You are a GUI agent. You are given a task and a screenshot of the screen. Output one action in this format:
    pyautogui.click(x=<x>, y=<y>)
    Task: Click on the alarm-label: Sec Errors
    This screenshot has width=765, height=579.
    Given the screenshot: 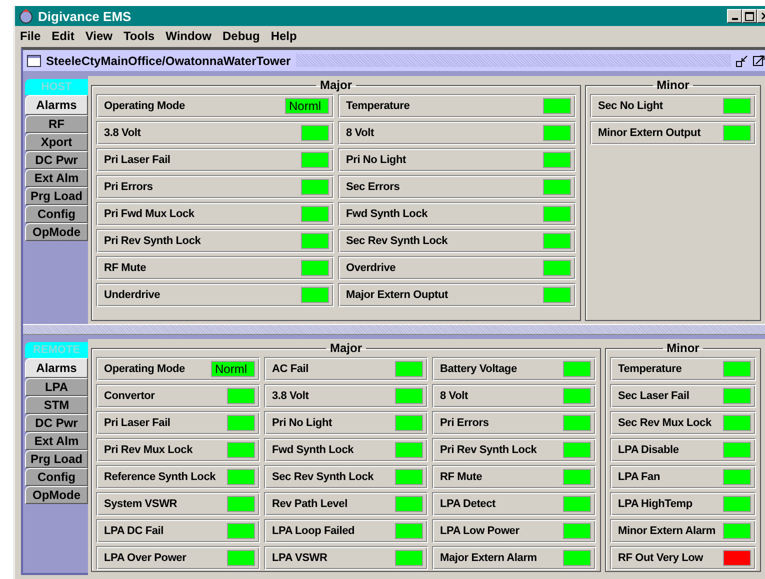 What is the action you would take?
    pyautogui.click(x=373, y=187)
    